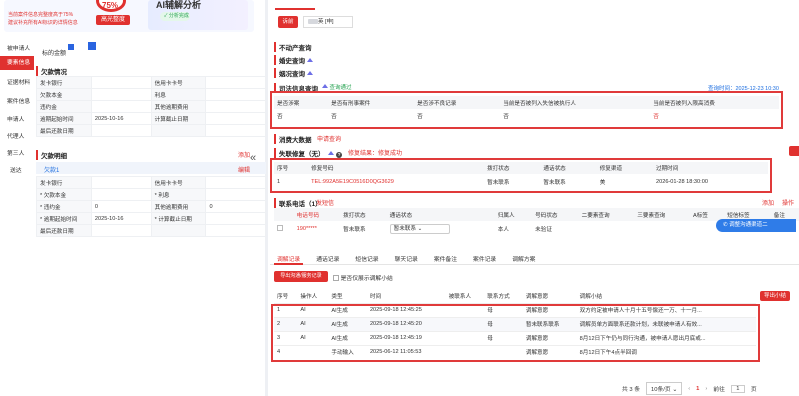  Describe the element at coordinates (18, 47) in the screenshot. I see `nav-item-respondent: 被申请人` at that location.